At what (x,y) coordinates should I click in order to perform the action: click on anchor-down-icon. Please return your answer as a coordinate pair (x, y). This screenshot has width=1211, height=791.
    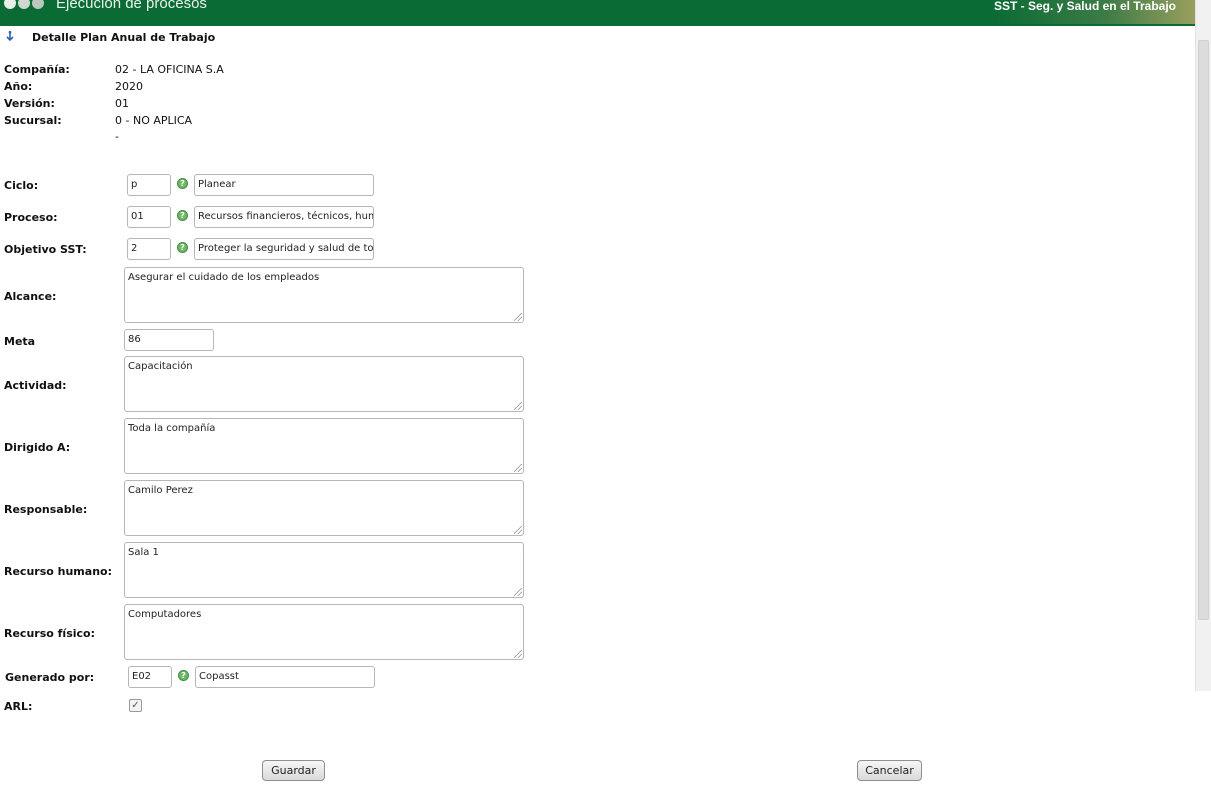
    Looking at the image, I should click on (10, 36).